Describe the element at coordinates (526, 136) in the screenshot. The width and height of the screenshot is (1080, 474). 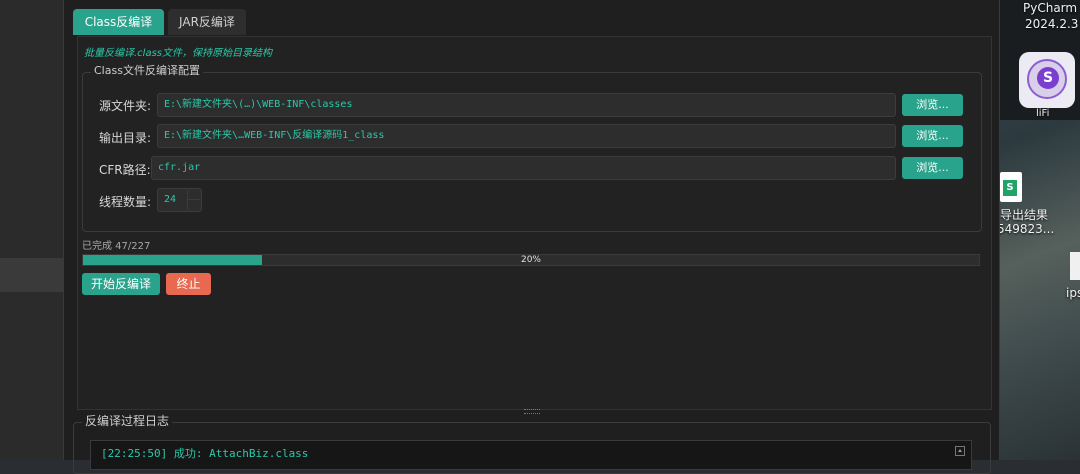
I see `output-dir-input: E:\新建文件夹\…WEB-INF\反编译源码1_class` at that location.